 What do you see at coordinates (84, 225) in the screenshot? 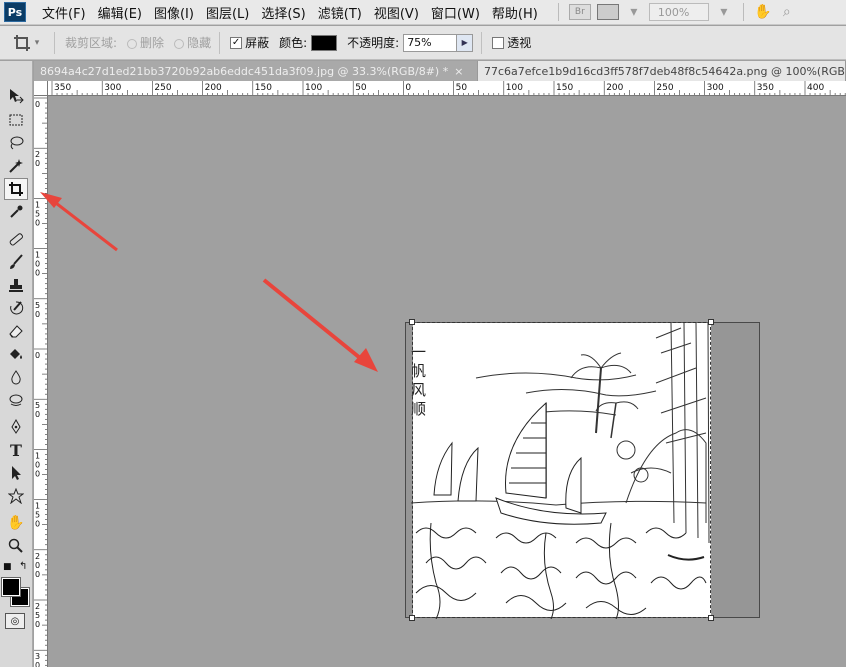
I see `red-arrow-toolbar` at bounding box center [84, 225].